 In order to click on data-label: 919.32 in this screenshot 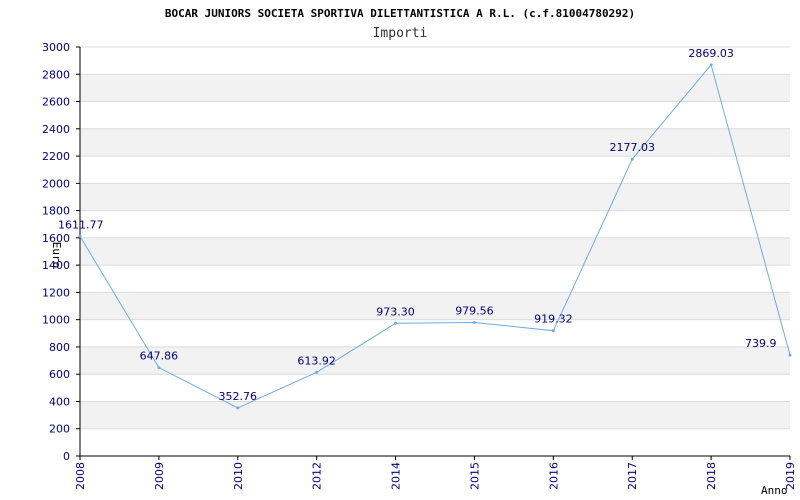, I will do `click(553, 319)`.